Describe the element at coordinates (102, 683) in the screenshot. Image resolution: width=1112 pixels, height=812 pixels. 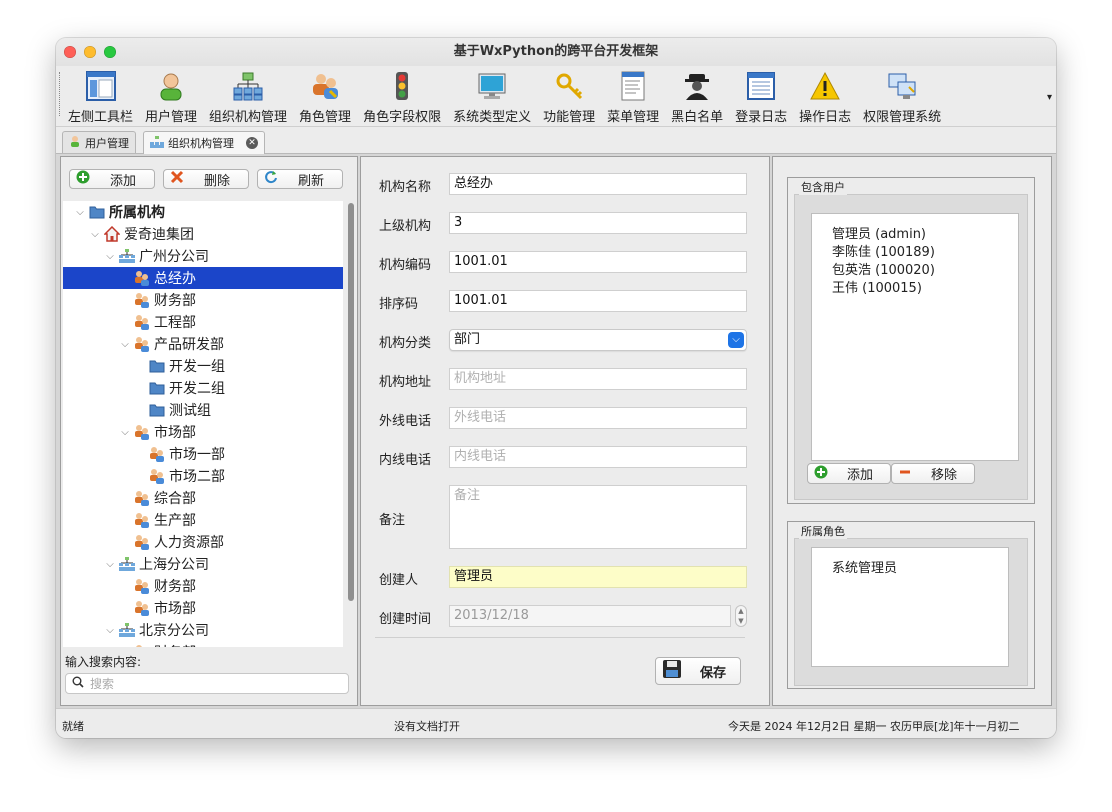
I see `search-input: 搜索` at that location.